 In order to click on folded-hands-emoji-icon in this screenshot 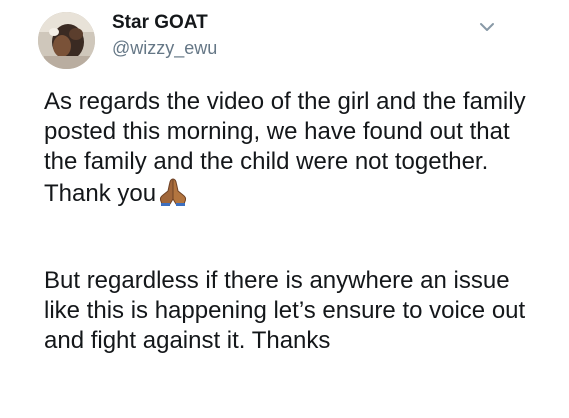, I will do `click(173, 192)`.